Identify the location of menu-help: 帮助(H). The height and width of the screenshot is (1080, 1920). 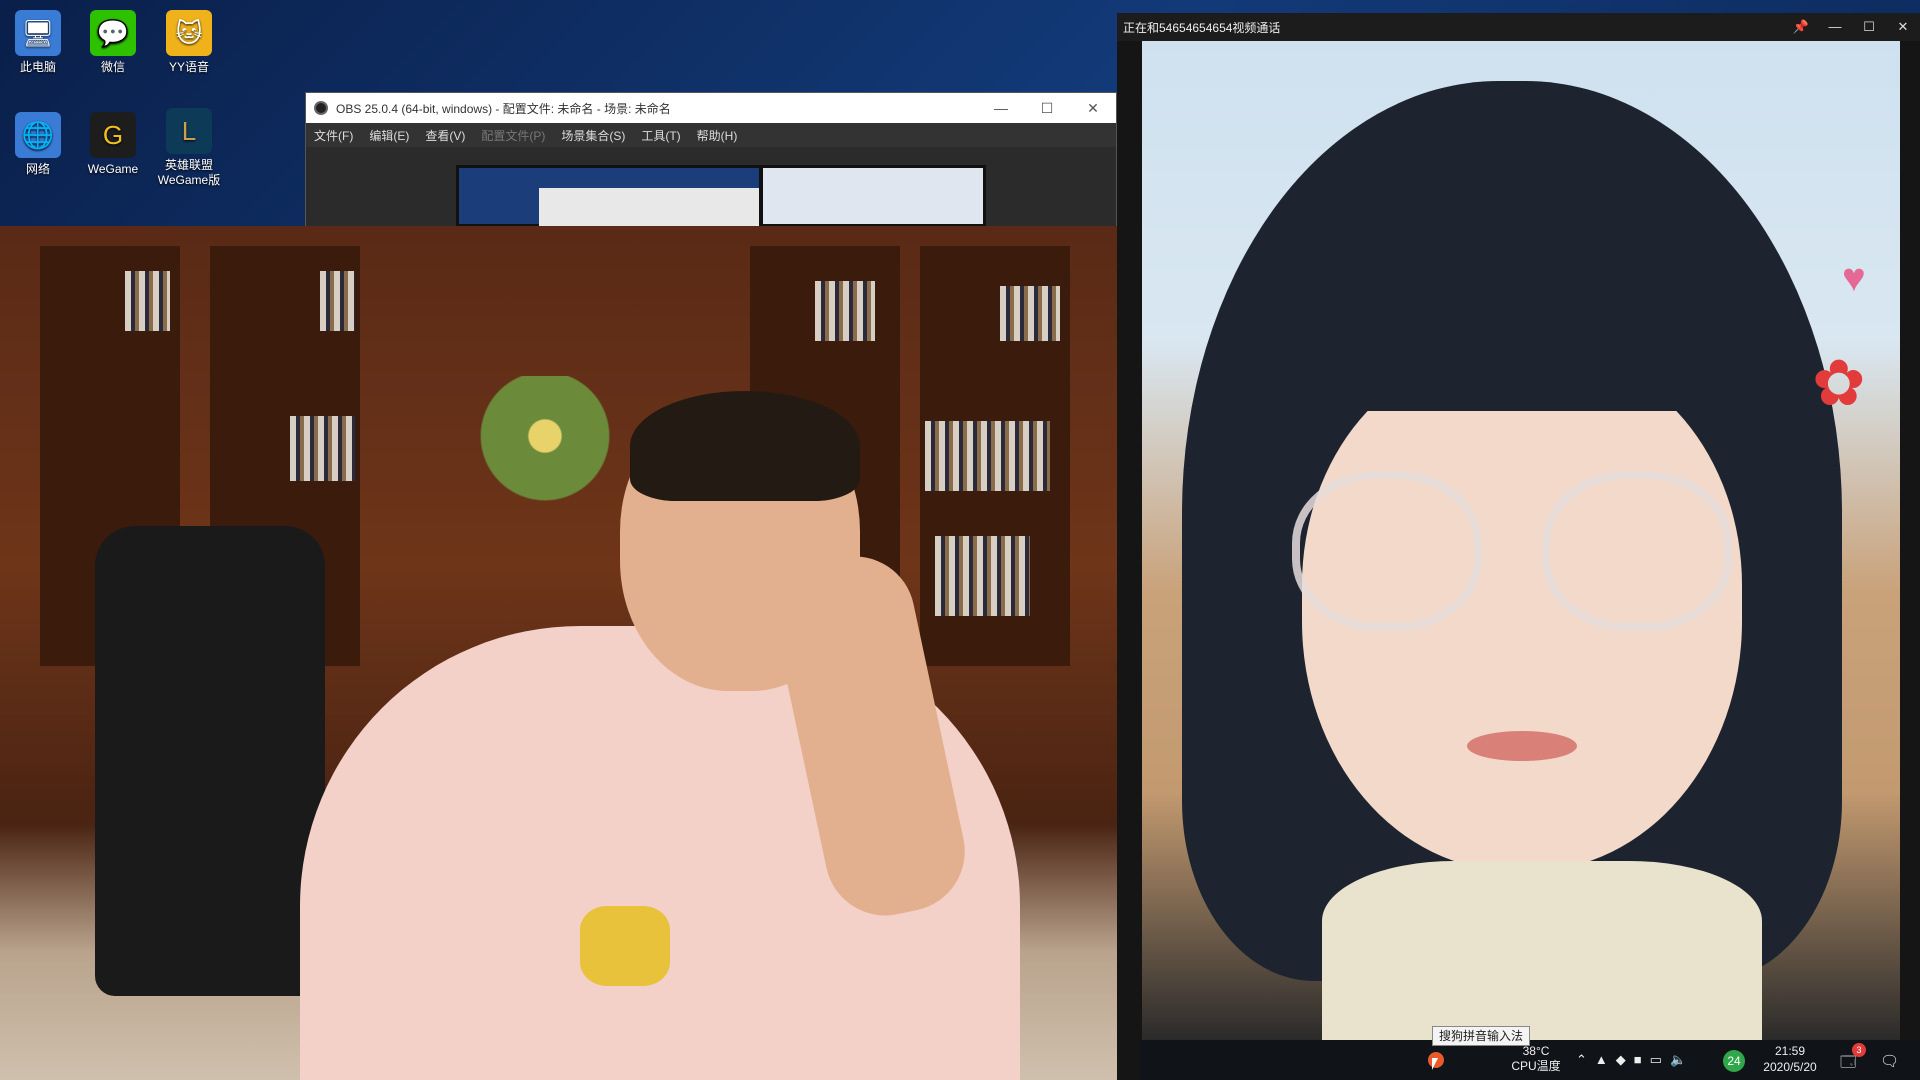
(717, 135).